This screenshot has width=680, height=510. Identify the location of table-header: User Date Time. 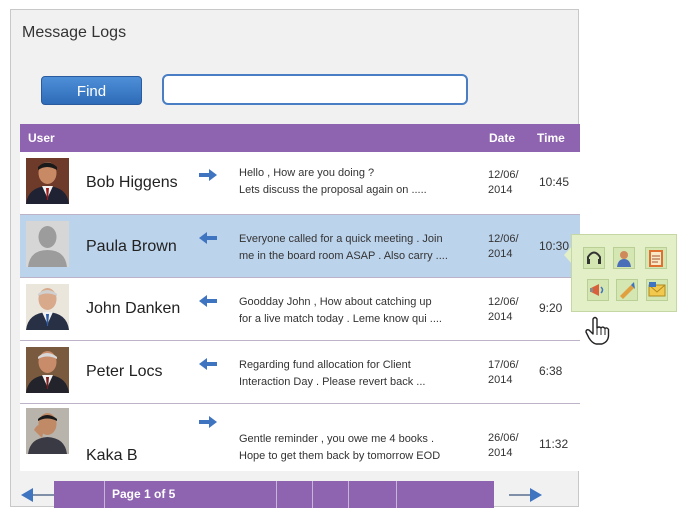
(300, 138).